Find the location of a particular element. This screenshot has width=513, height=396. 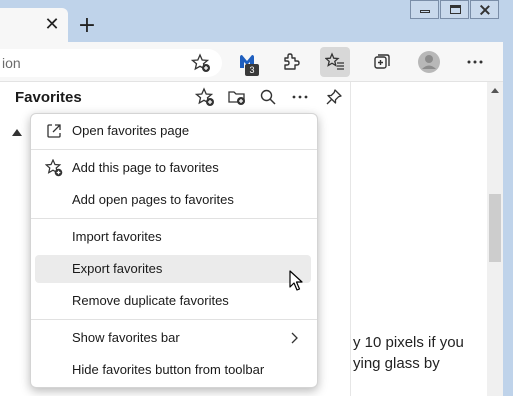

menu-item-label: Hide favorites button from toolbar is located at coordinates (168, 369).